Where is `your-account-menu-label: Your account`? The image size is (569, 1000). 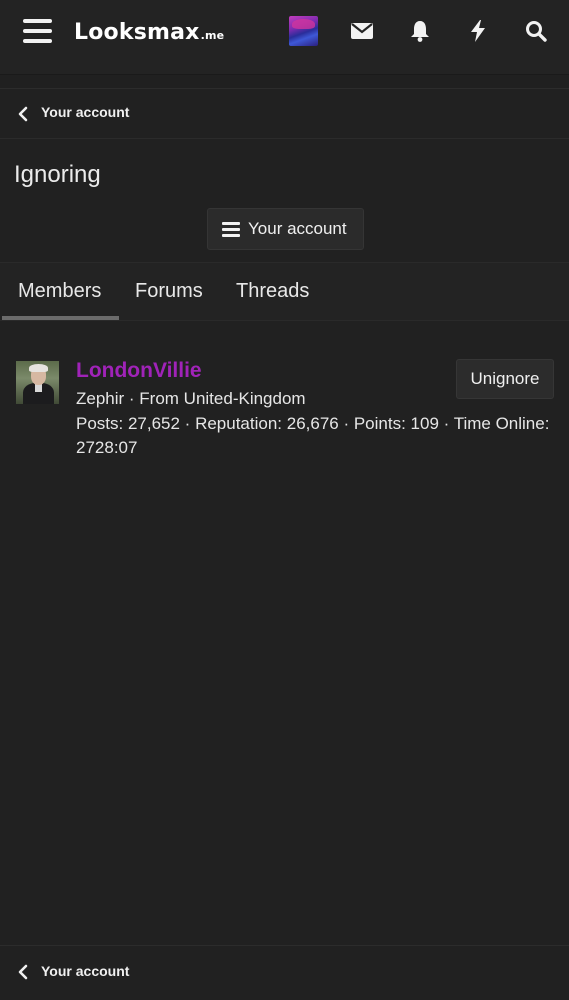 your-account-menu-label: Your account is located at coordinates (297, 228).